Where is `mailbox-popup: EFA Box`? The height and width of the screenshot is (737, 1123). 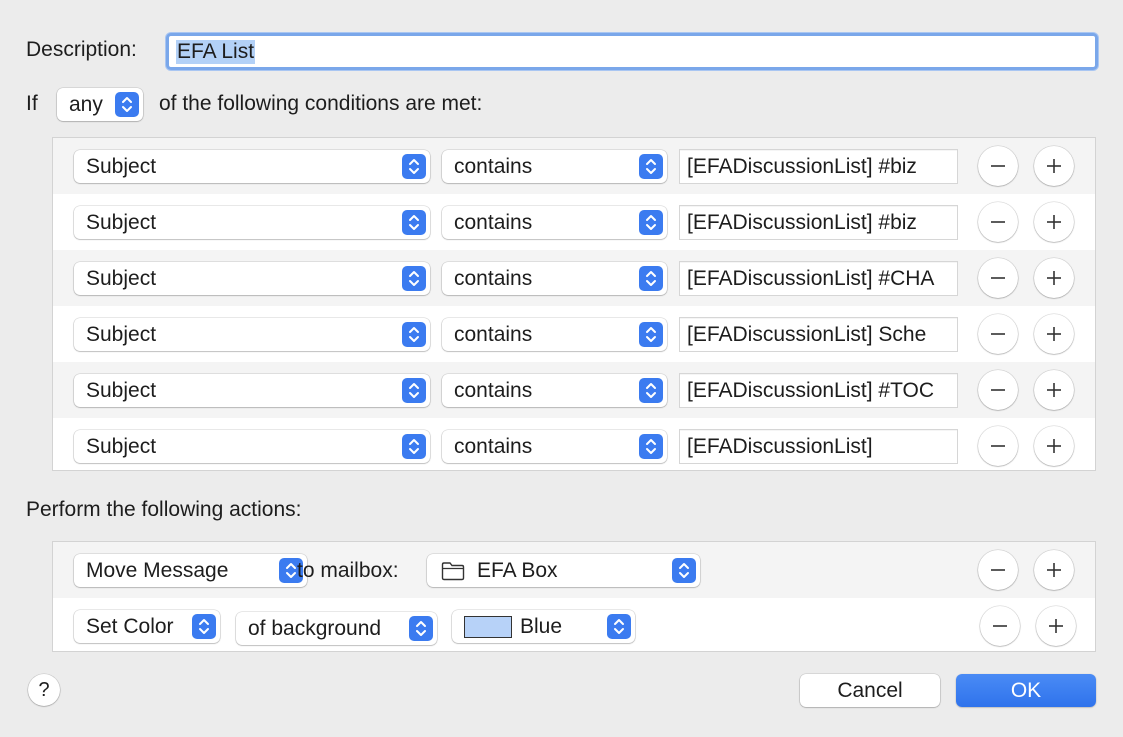 mailbox-popup: EFA Box is located at coordinates (563, 570).